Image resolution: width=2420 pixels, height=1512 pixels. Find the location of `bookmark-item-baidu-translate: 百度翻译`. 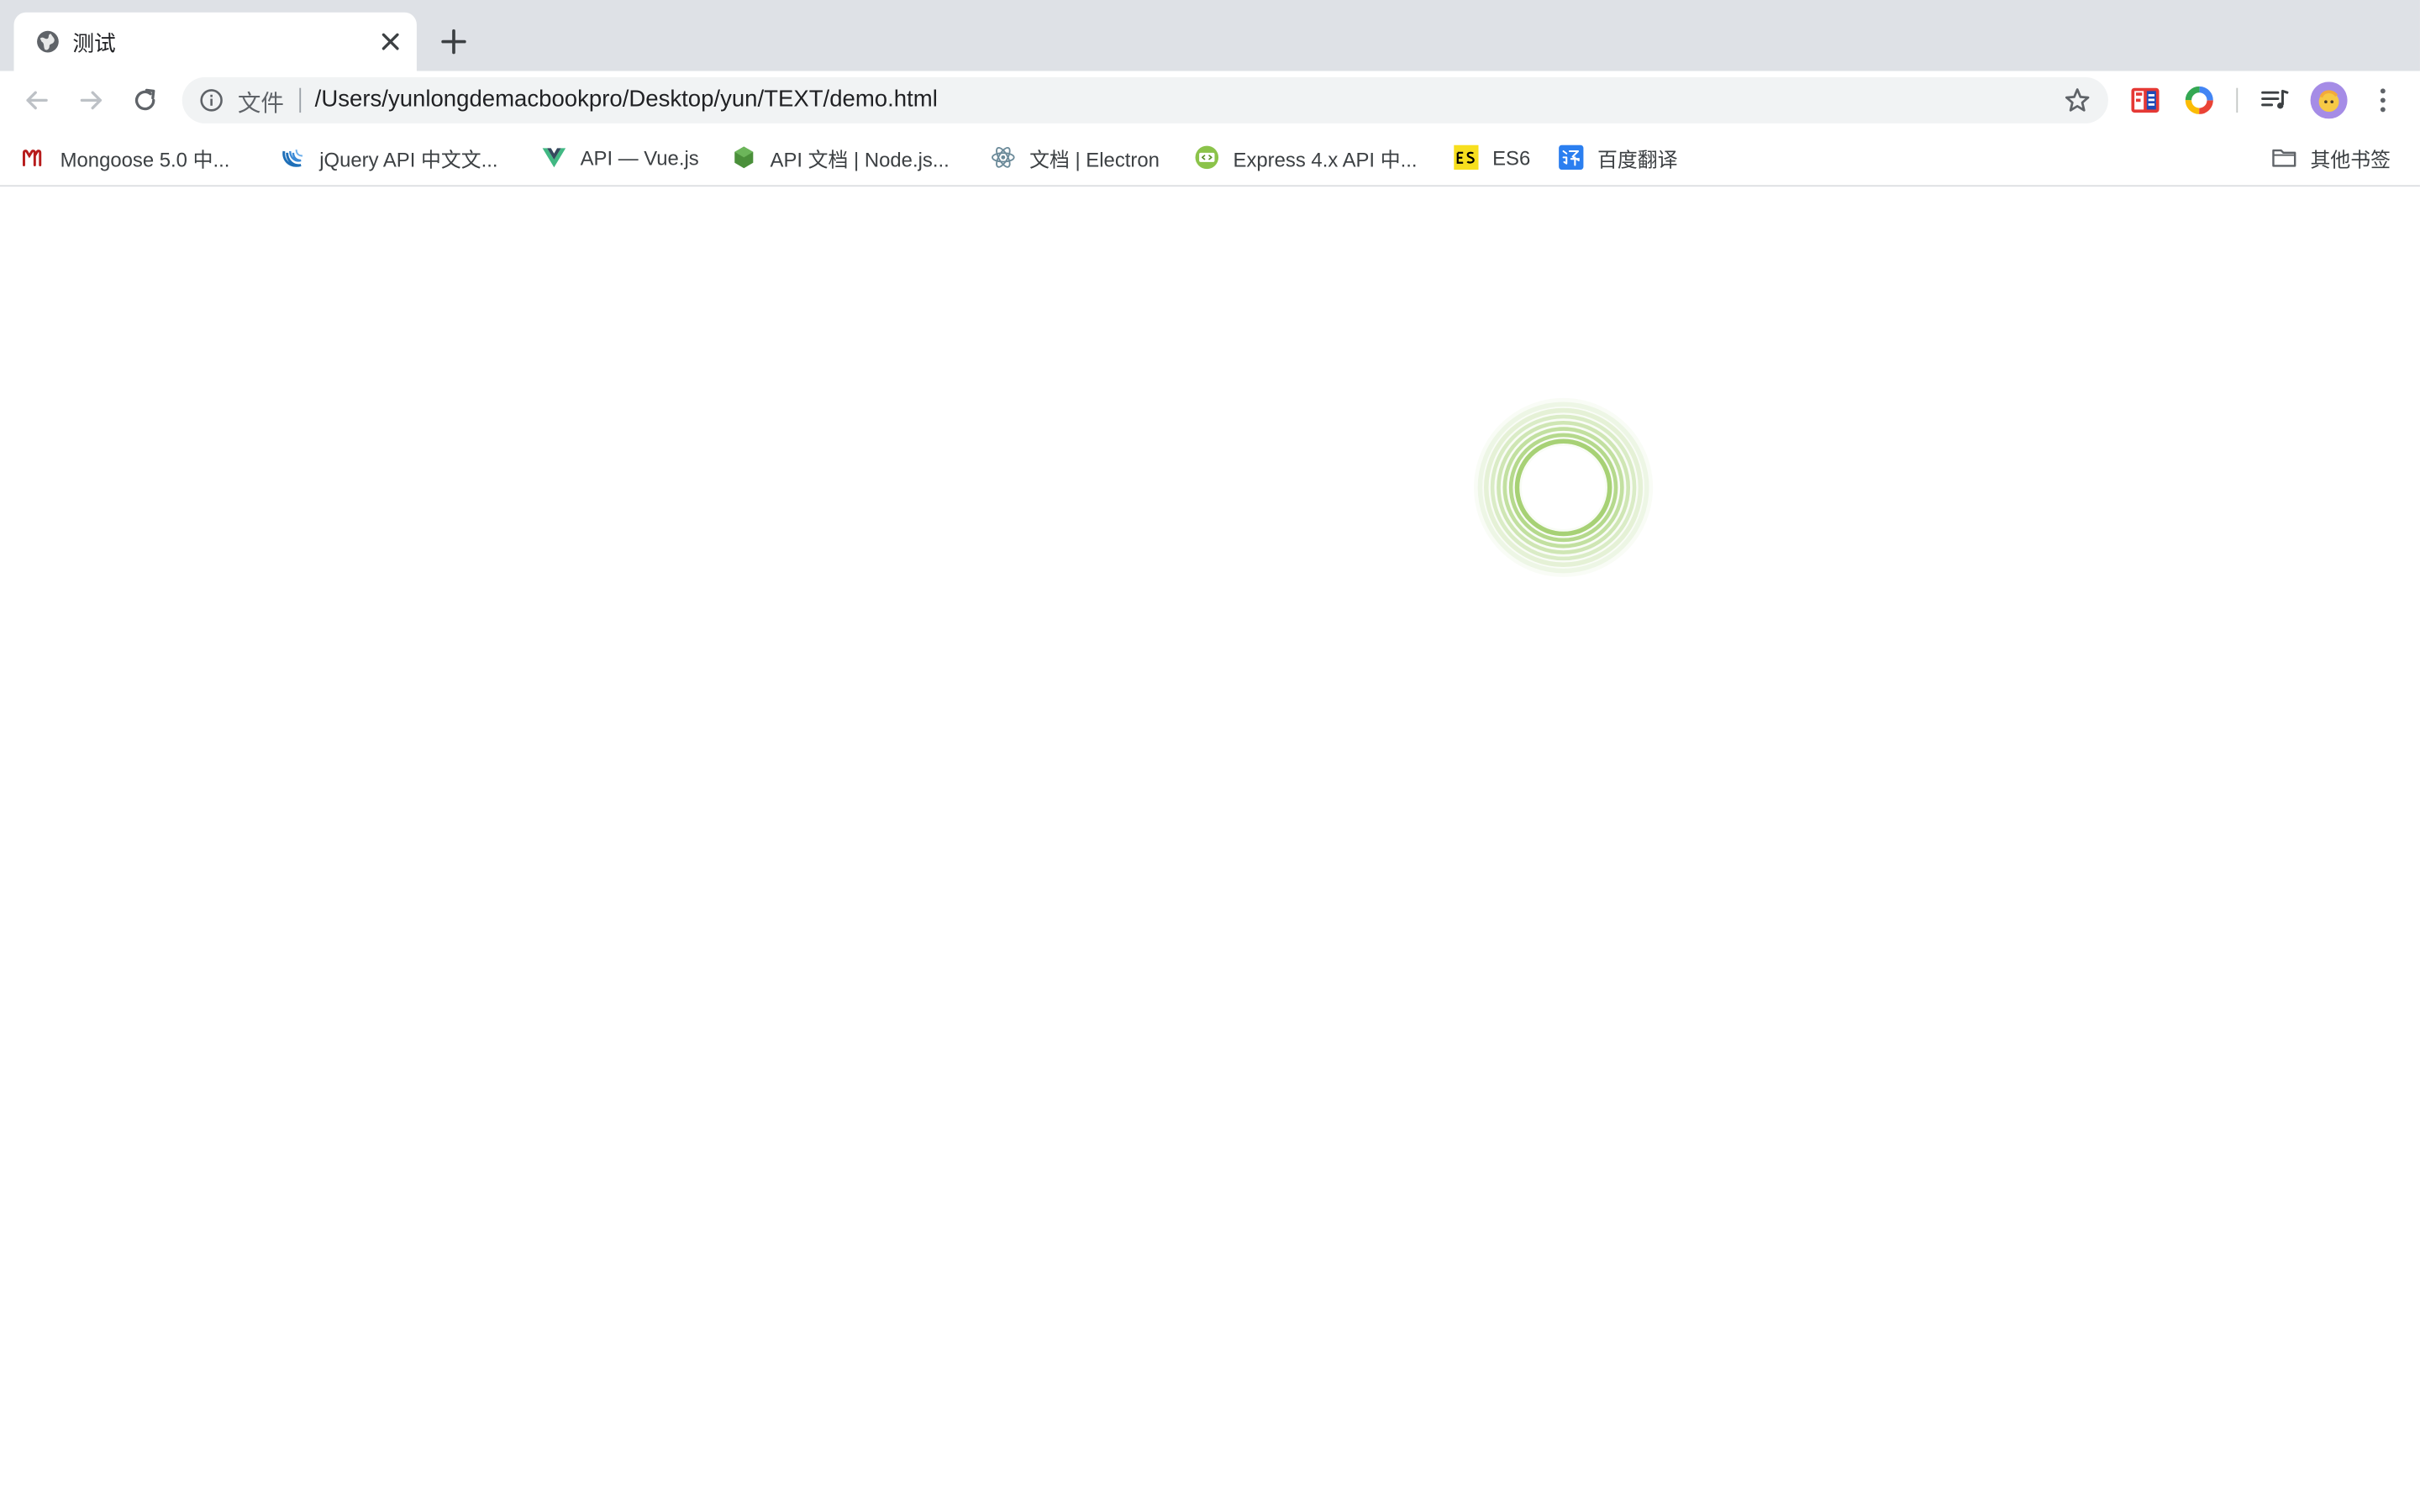

bookmark-item-baidu-translate: 百度翻译 is located at coordinates (1619, 157).